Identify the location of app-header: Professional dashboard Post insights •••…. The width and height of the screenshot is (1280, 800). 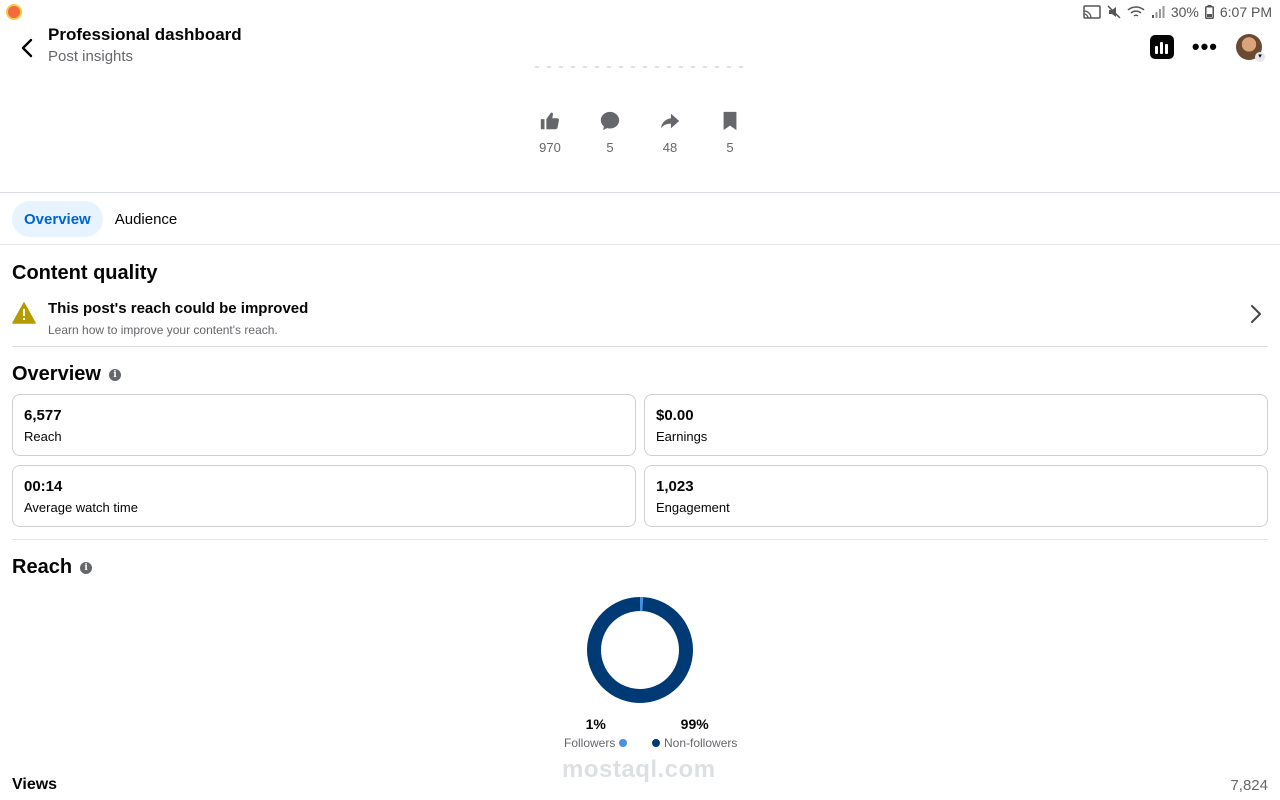
(640, 46).